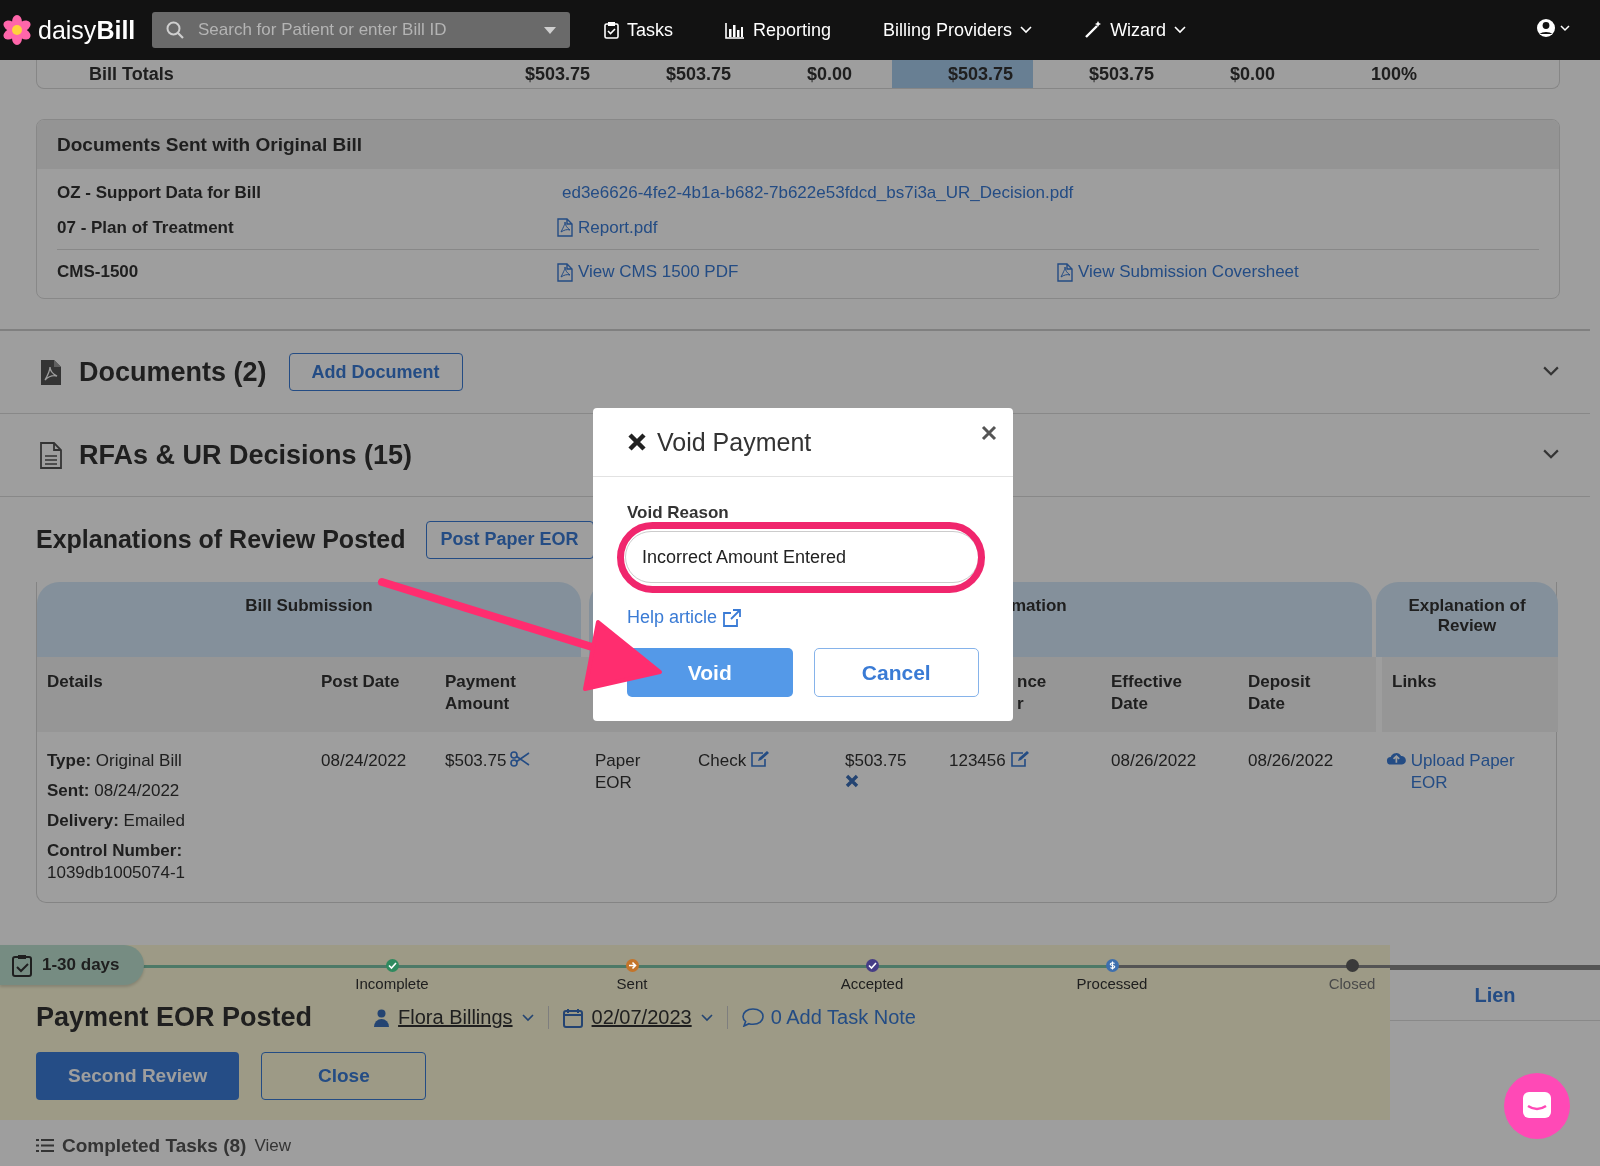 The image size is (1600, 1166). What do you see at coordinates (735, 30) in the screenshot?
I see `bar-chart-icon` at bounding box center [735, 30].